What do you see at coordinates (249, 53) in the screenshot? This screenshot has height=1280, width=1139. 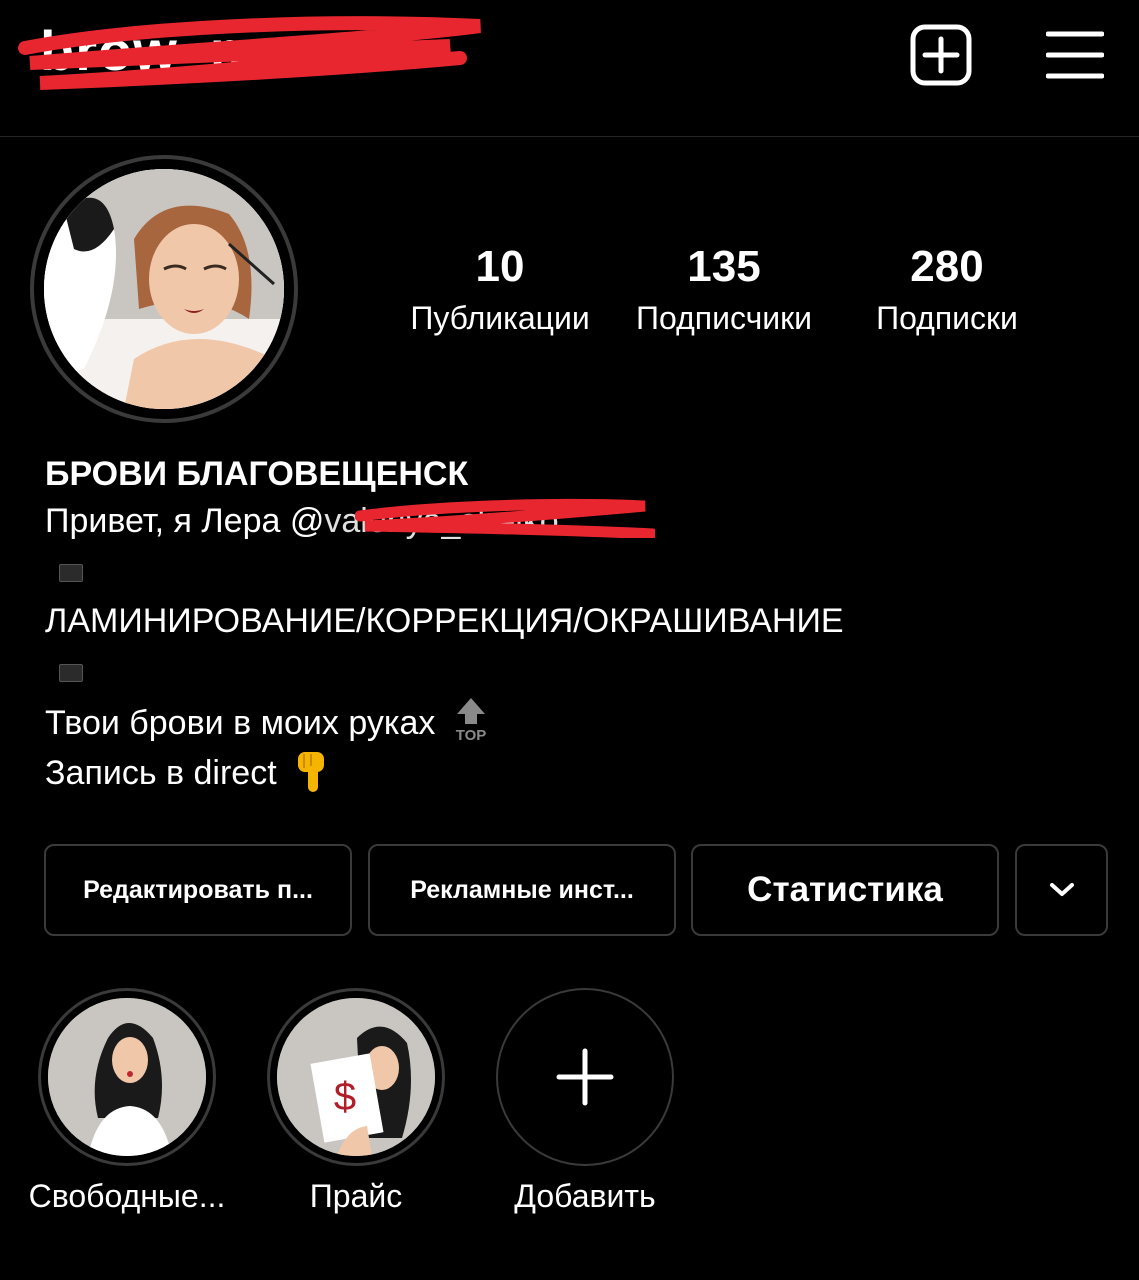 I see `redaction-scribble` at bounding box center [249, 53].